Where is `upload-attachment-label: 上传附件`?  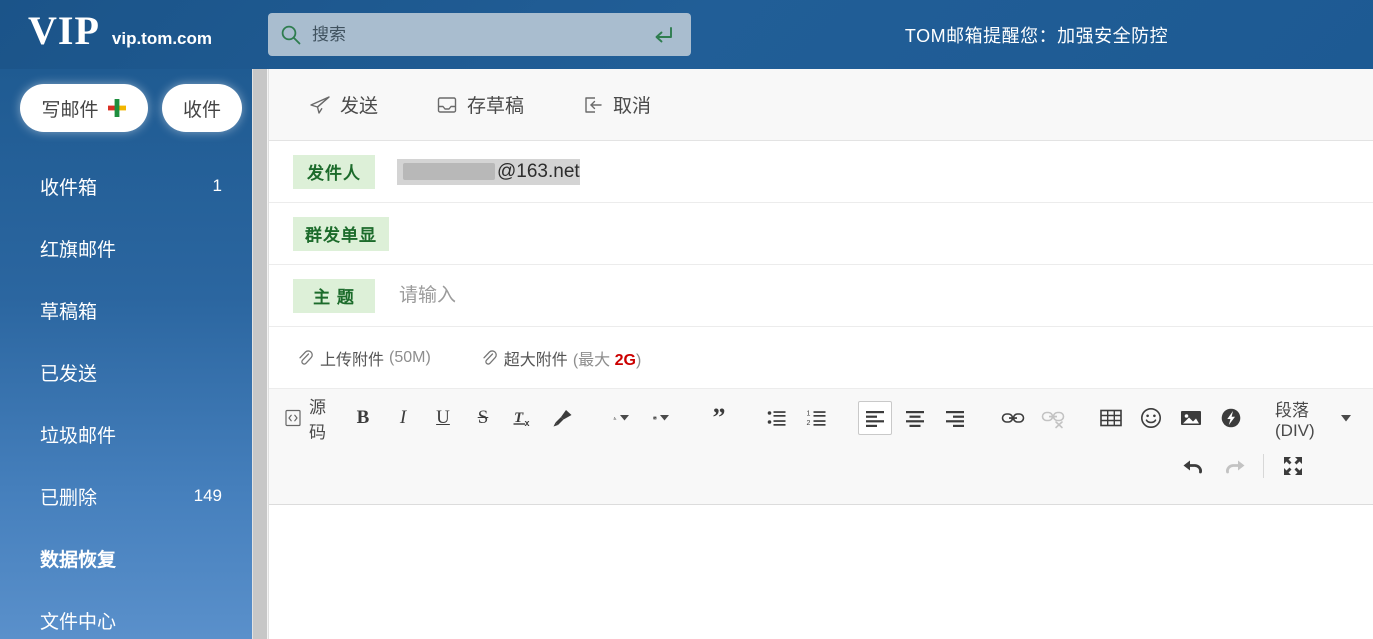
upload-attachment-label: 上传附件 is located at coordinates (352, 360).